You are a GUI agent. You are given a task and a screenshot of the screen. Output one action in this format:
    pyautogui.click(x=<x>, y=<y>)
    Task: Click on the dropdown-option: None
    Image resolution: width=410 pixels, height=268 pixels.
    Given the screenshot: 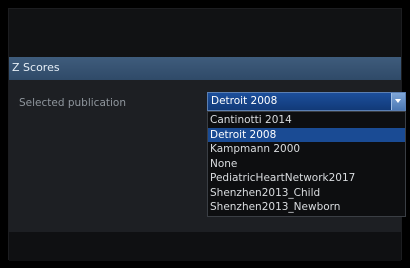 What is the action you would take?
    pyautogui.click(x=306, y=164)
    